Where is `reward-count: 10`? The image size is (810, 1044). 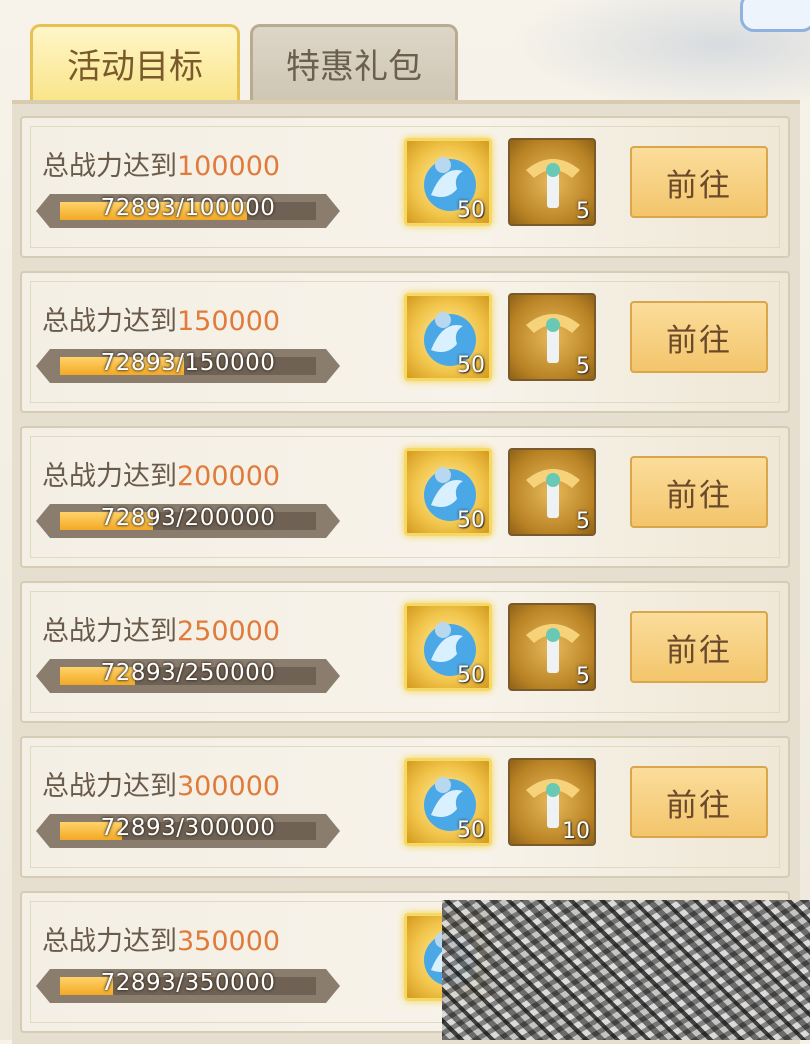
reward-count: 10 is located at coordinates (576, 831).